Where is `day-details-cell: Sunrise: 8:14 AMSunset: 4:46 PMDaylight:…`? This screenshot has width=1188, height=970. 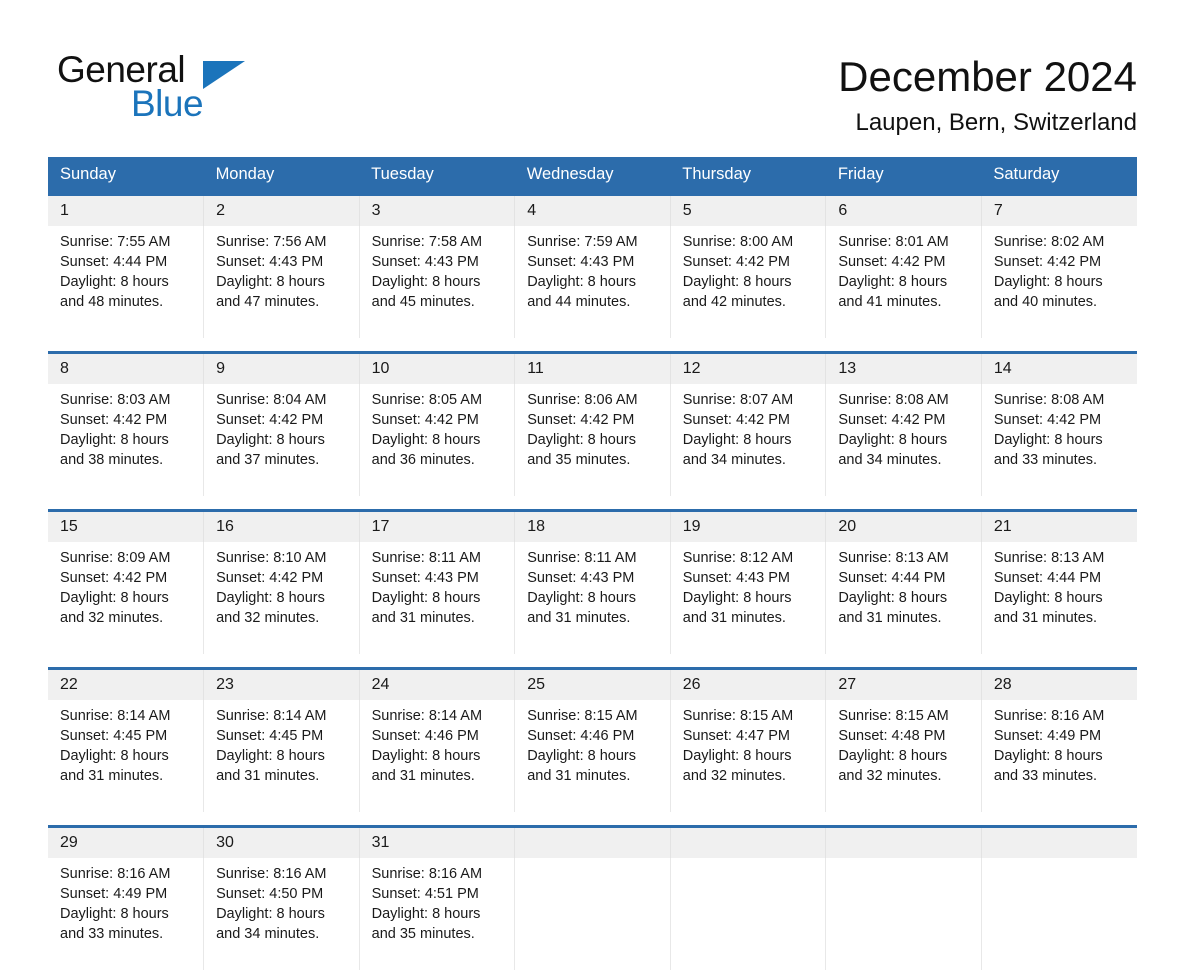
day-details-cell: Sunrise: 8:14 AMSunset: 4:46 PMDaylight:… is located at coordinates (437, 756).